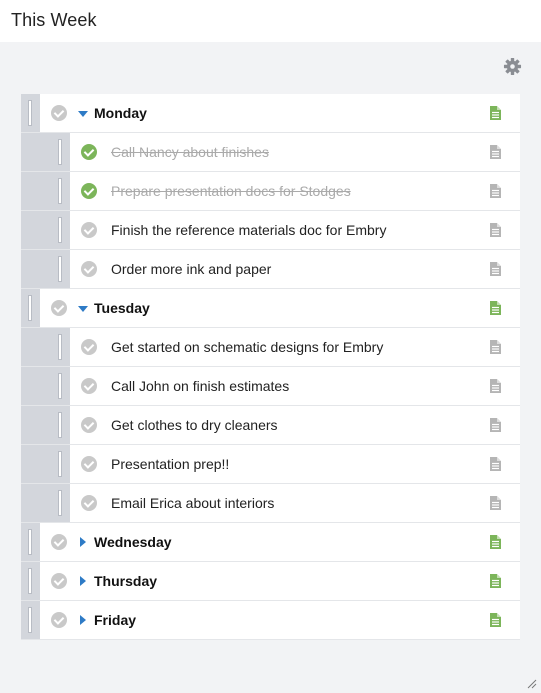 This screenshot has width=541, height=693. Describe the element at coordinates (200, 386) in the screenshot. I see `task-label: Call John on finish estimates` at that location.